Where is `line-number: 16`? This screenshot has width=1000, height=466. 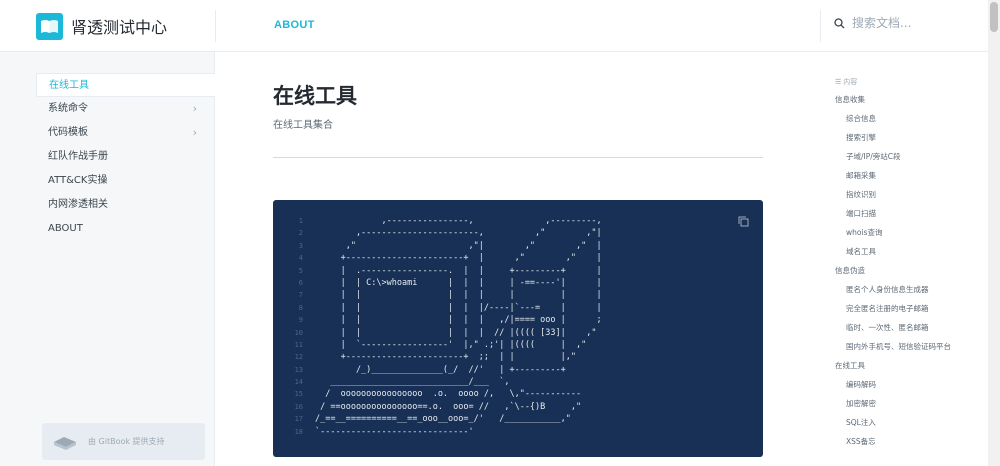
line-number: 16 is located at coordinates (298, 406).